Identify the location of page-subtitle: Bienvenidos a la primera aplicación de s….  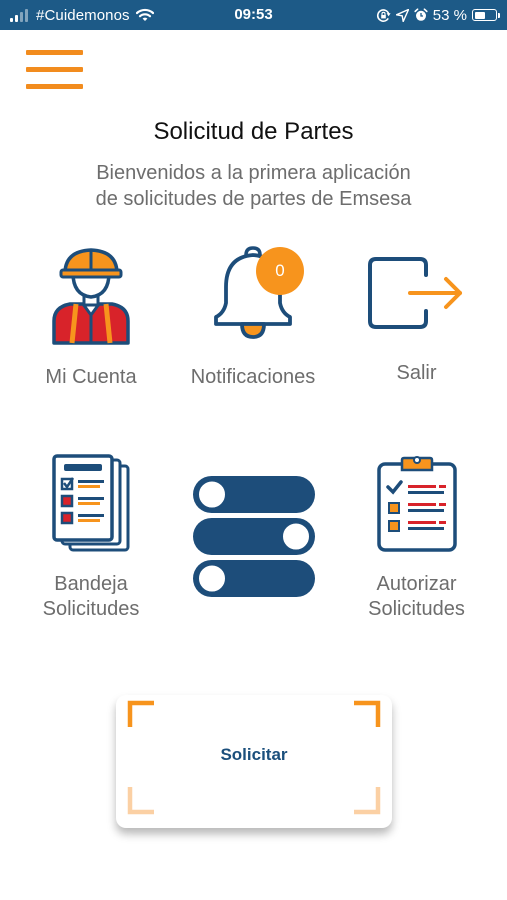
(253, 186).